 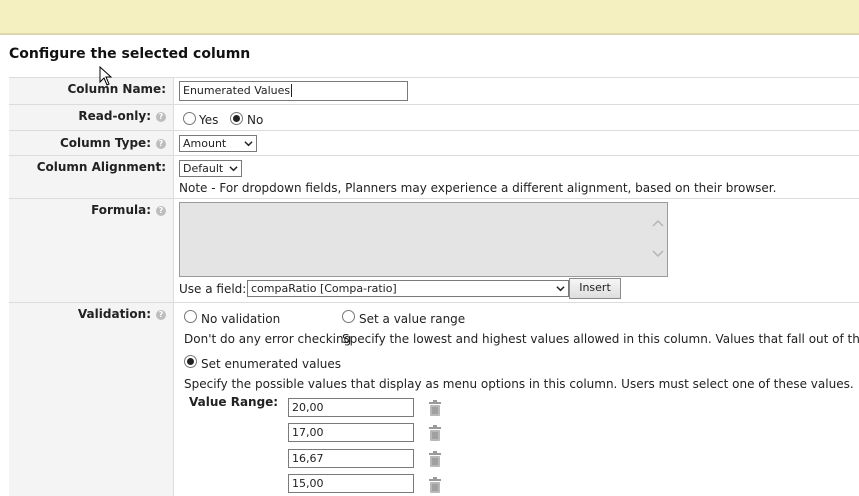 What do you see at coordinates (189, 118) in the screenshot?
I see `read-only-yes-radio` at bounding box center [189, 118].